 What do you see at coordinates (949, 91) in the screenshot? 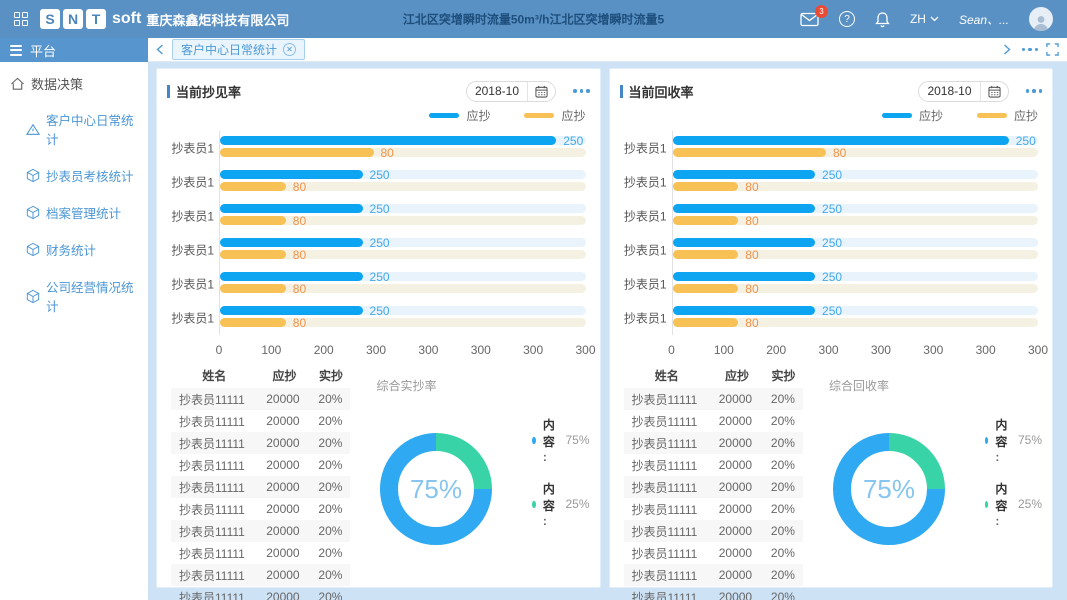
I see `date-value: 2018-10` at bounding box center [949, 91].